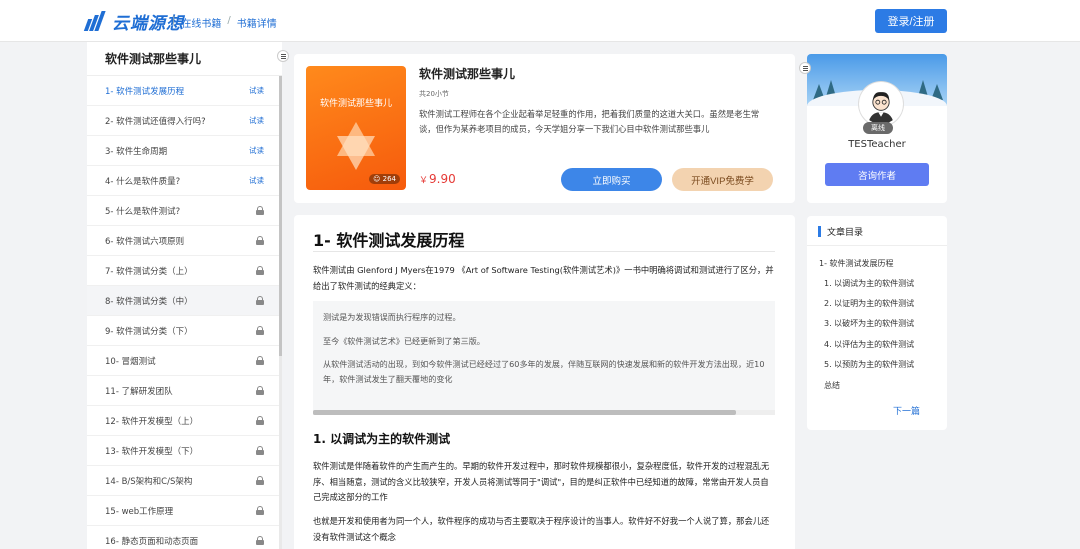  I want to click on book-title: 软件测试那些事儿, so click(467, 74).